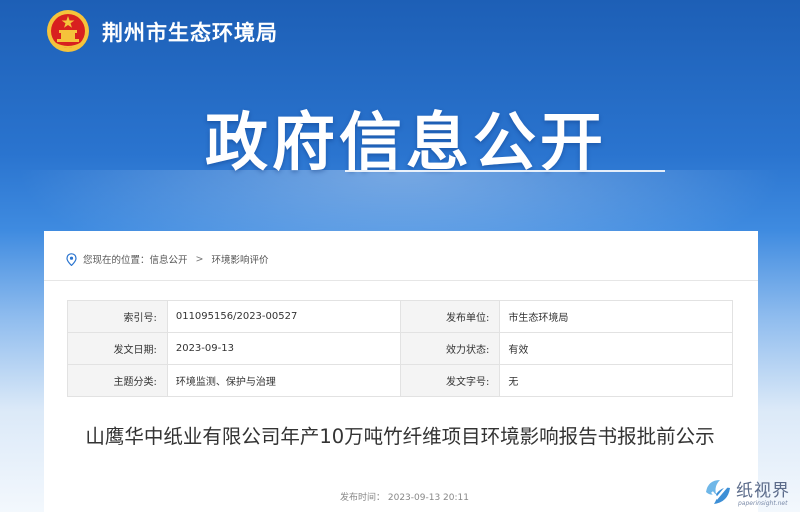  What do you see at coordinates (450, 316) in the screenshot?
I see `meta-key-publisher: 发布单位:` at bounding box center [450, 316].